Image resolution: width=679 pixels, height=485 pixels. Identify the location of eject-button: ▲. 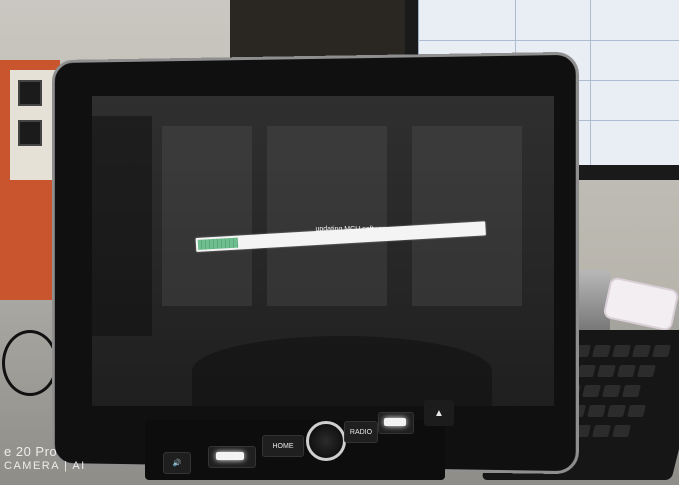
(439, 413).